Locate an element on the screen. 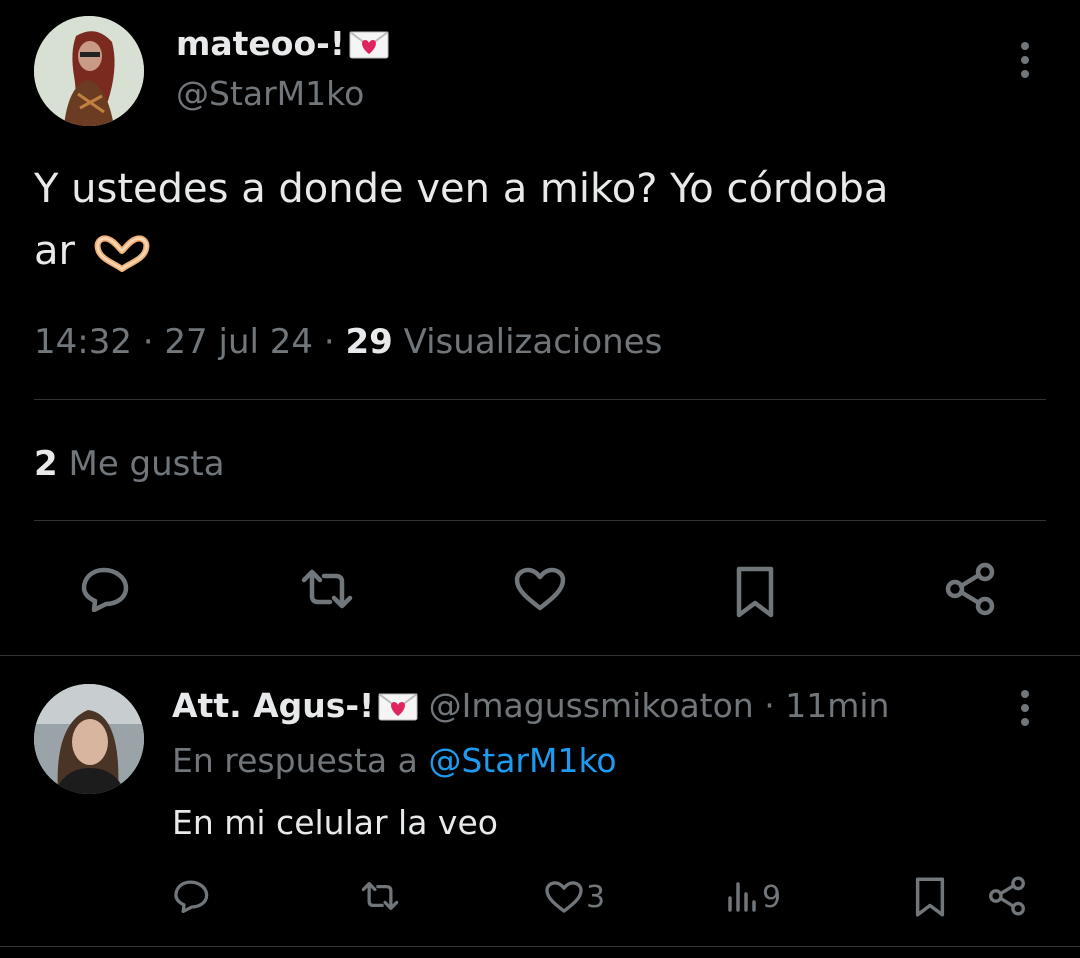 The image size is (1080, 958). reply-context: En respuesta a @StarM1ko is located at coordinates (394, 761).